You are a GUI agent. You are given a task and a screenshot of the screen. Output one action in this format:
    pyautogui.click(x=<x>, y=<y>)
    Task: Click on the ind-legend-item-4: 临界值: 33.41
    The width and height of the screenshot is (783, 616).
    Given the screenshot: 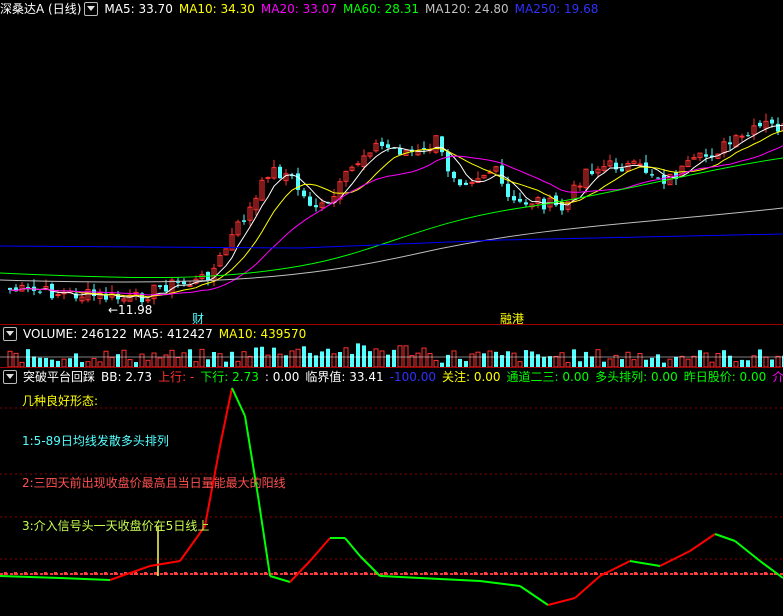 What is the action you would take?
    pyautogui.click(x=344, y=377)
    